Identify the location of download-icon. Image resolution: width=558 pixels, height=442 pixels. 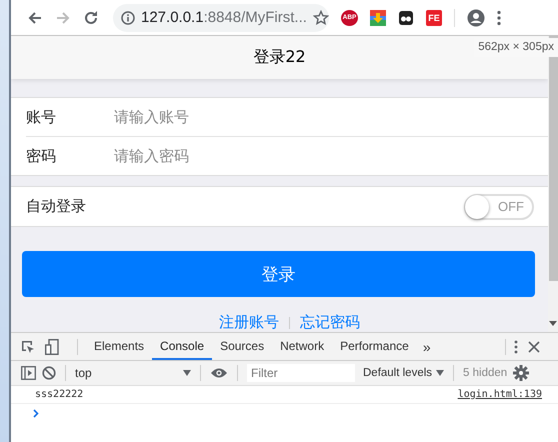
(378, 18).